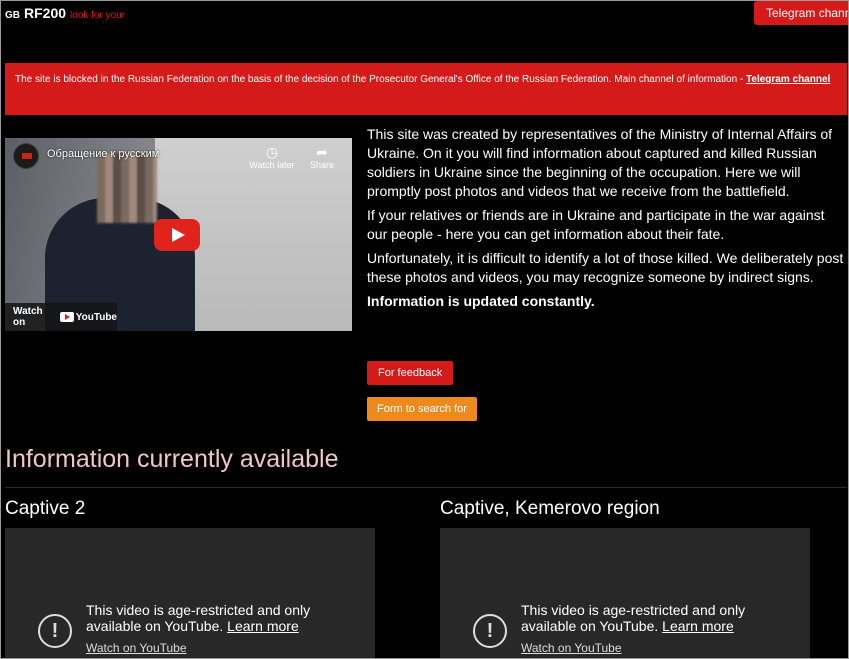 The width and height of the screenshot is (849, 659). I want to click on top-header: GB RF200 look for your Telegram channel, so click(424, 16).